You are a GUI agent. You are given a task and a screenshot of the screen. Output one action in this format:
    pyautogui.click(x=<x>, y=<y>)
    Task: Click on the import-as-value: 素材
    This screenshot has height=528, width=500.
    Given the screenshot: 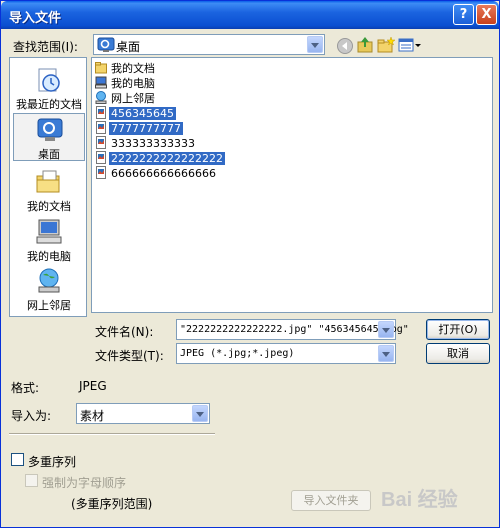 What is the action you would take?
    pyautogui.click(x=92, y=416)
    